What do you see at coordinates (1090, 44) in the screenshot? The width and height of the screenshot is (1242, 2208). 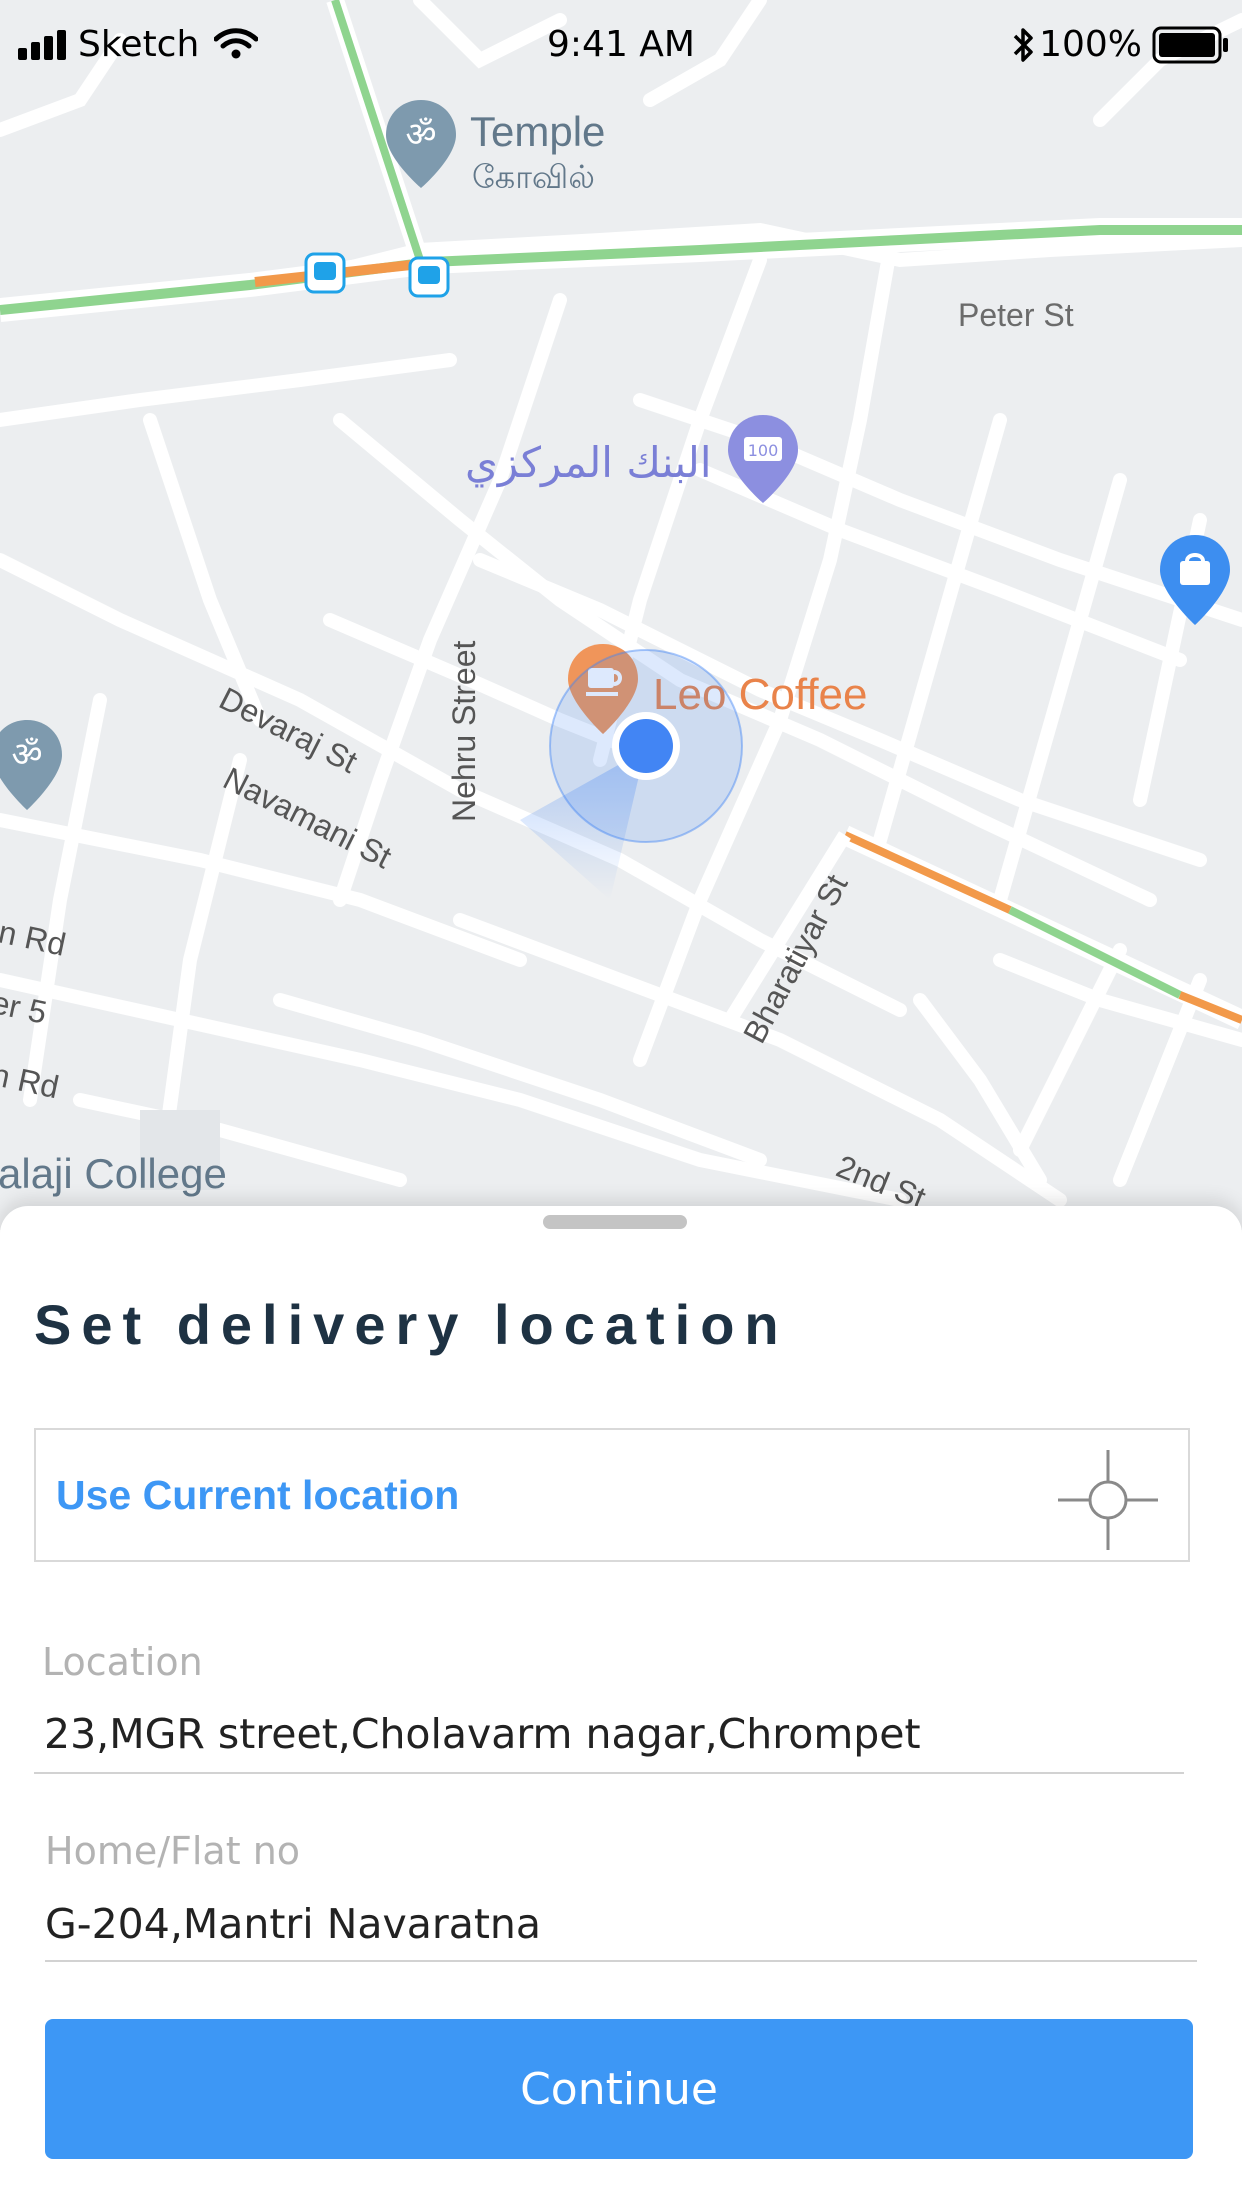 I see `battery-percent-label: 100%` at bounding box center [1090, 44].